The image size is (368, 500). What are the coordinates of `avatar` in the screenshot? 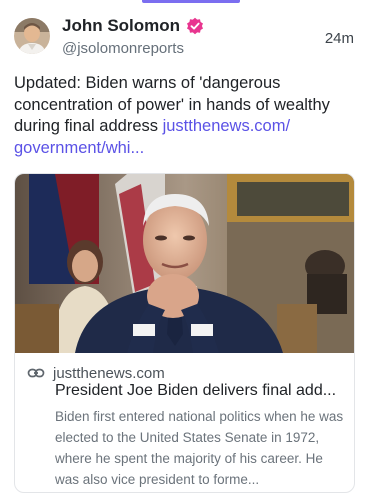 It's located at (32, 36).